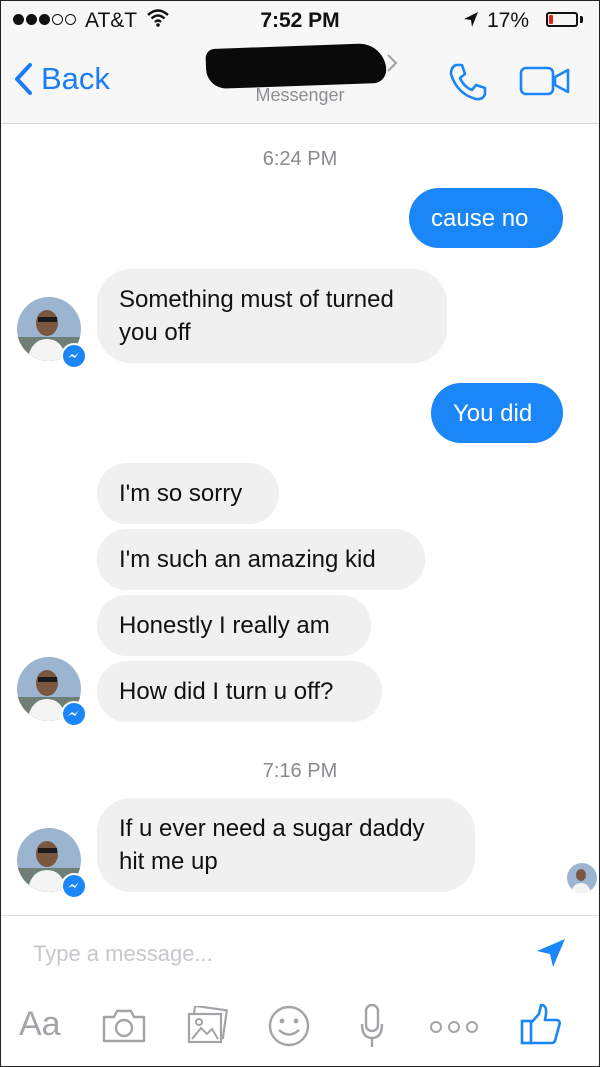  What do you see at coordinates (300, 95) in the screenshot?
I see `nav-subtitle: Messenger` at bounding box center [300, 95].